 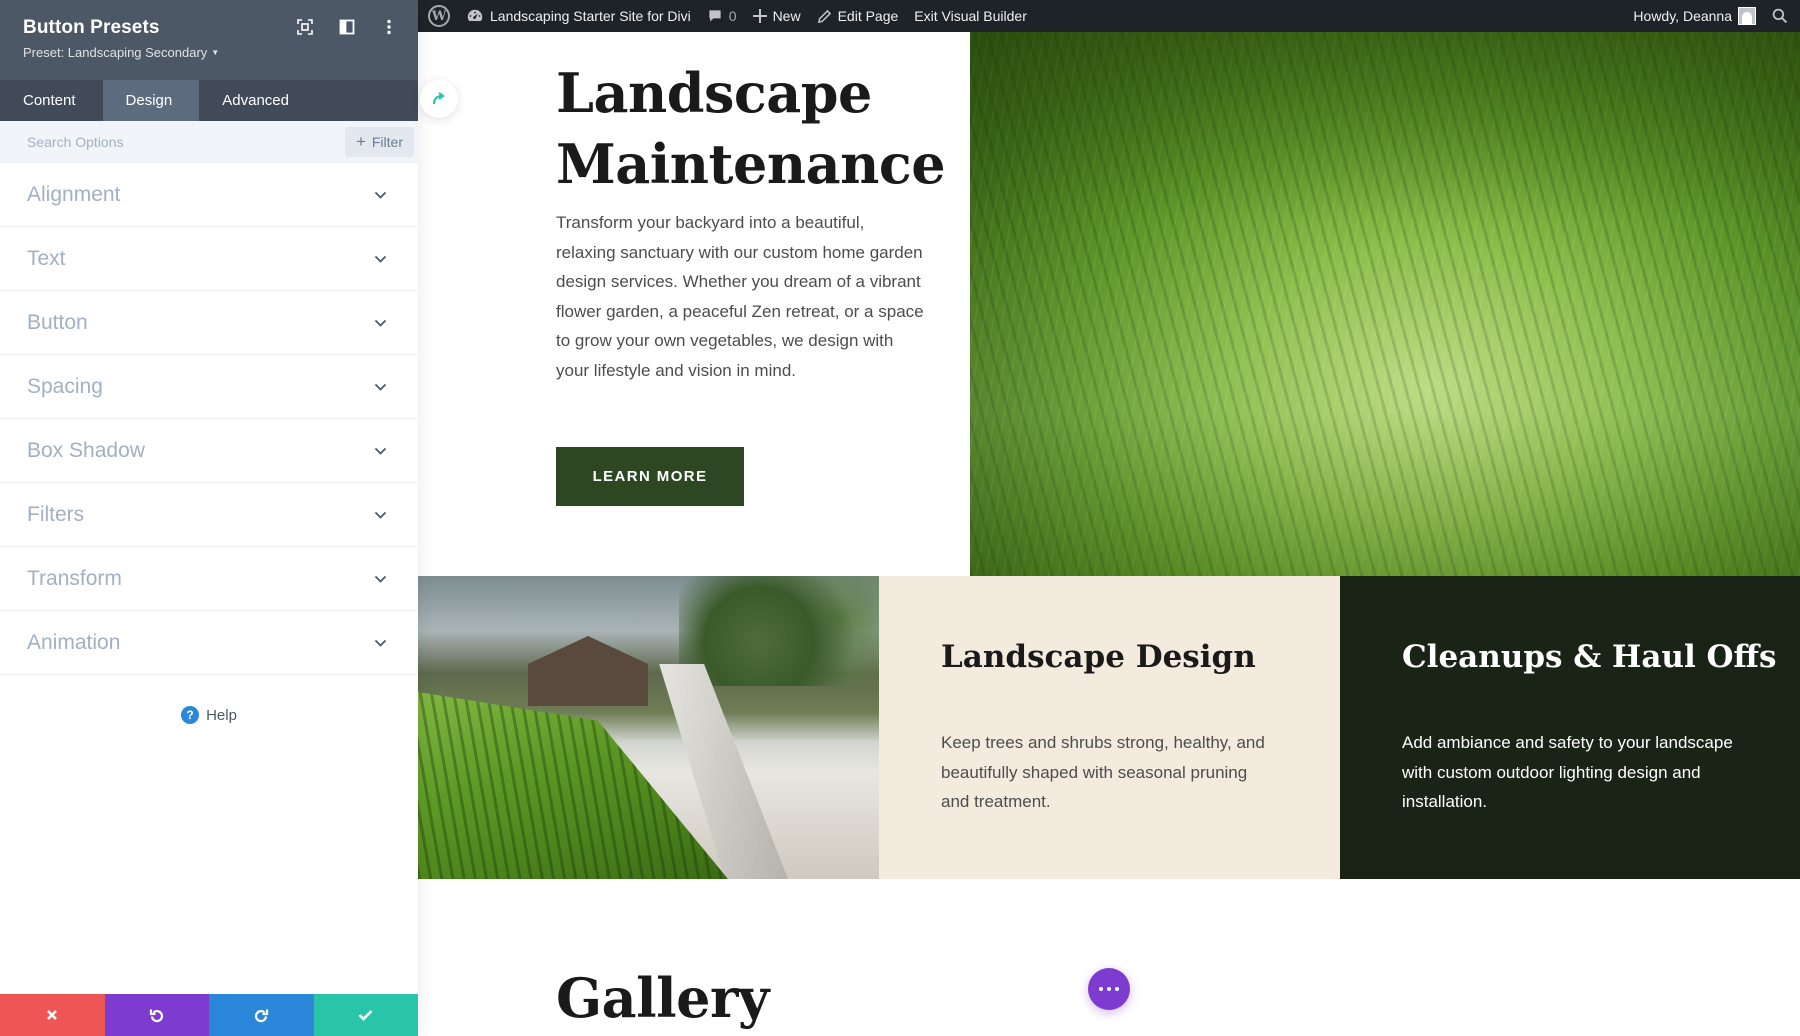 What do you see at coordinates (190, 715) in the screenshot?
I see `help-icon: ?` at bounding box center [190, 715].